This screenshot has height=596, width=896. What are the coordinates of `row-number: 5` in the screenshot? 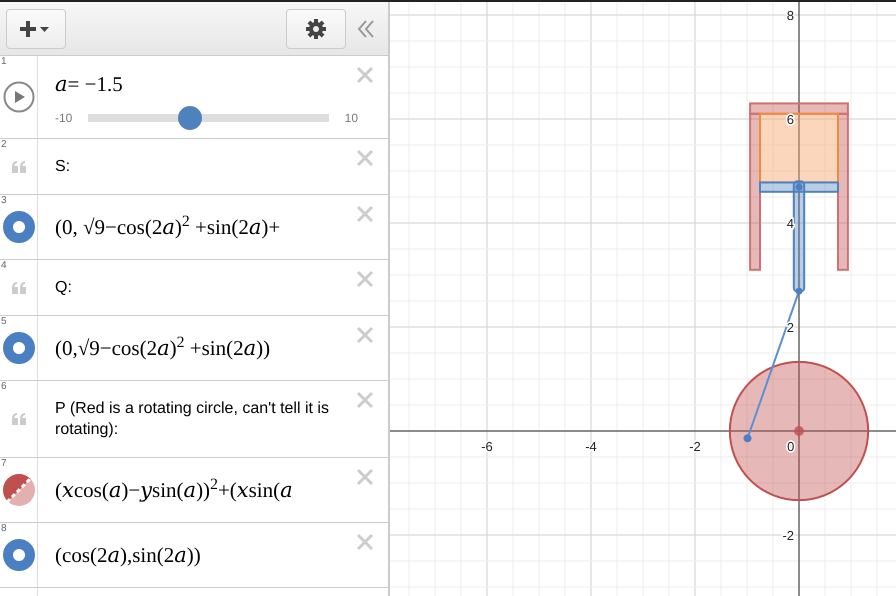 It's located at (4, 322).